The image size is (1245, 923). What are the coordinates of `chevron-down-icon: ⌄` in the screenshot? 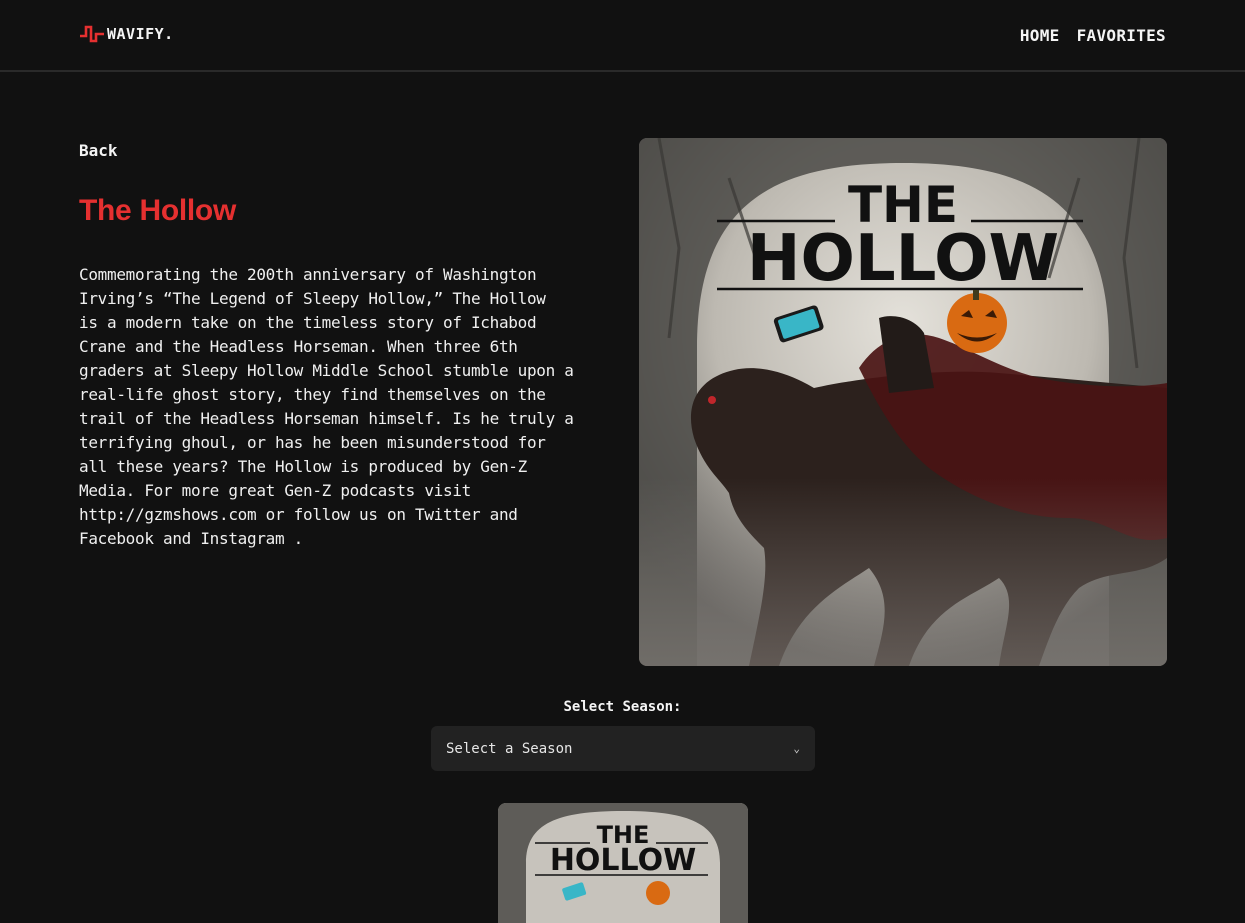 It's located at (796, 748).